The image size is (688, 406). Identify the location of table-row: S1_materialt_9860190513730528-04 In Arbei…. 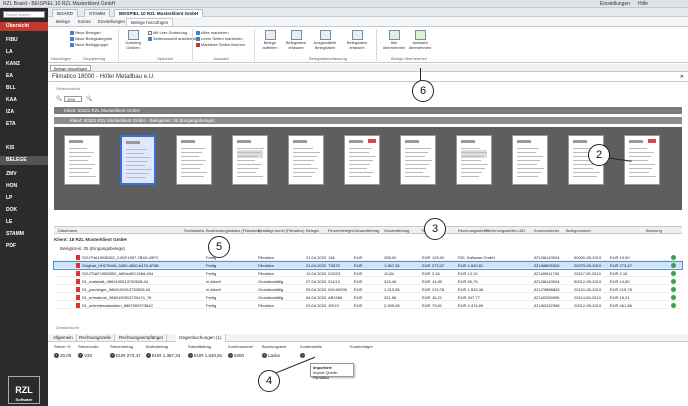
(368, 281).